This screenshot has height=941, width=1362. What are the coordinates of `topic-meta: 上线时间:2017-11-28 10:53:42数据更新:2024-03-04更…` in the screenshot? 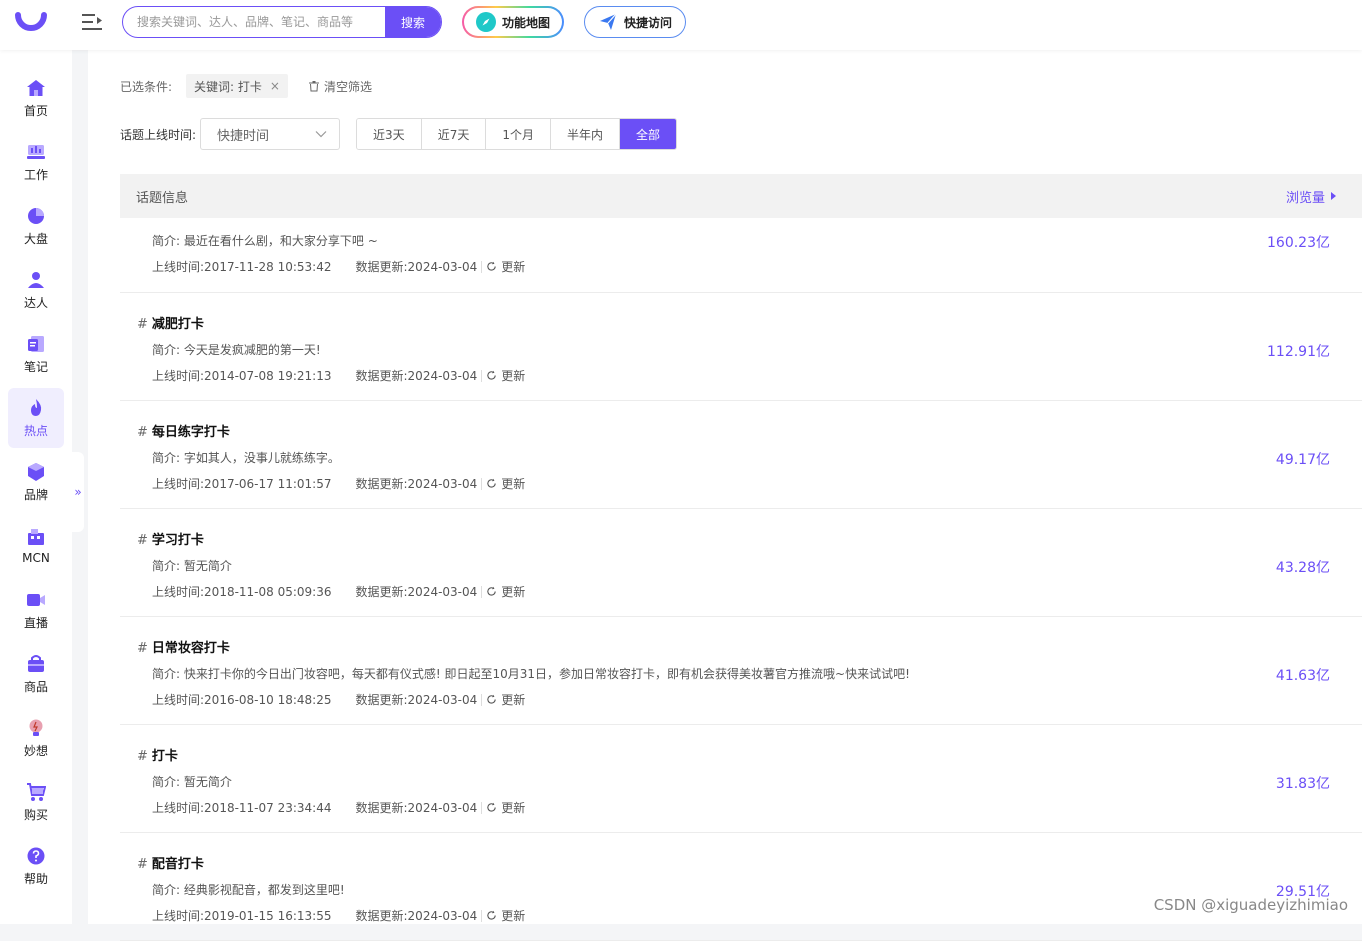 It's located at (338, 266).